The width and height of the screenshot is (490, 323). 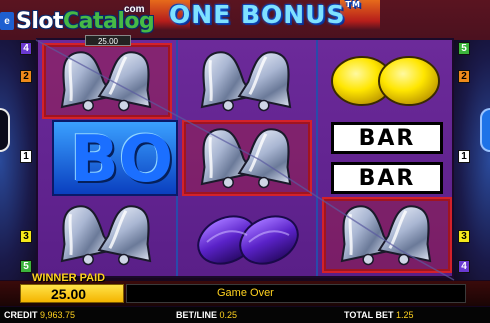 I want to click on credit-group: CREDIT 9,963.75, so click(x=39, y=315).